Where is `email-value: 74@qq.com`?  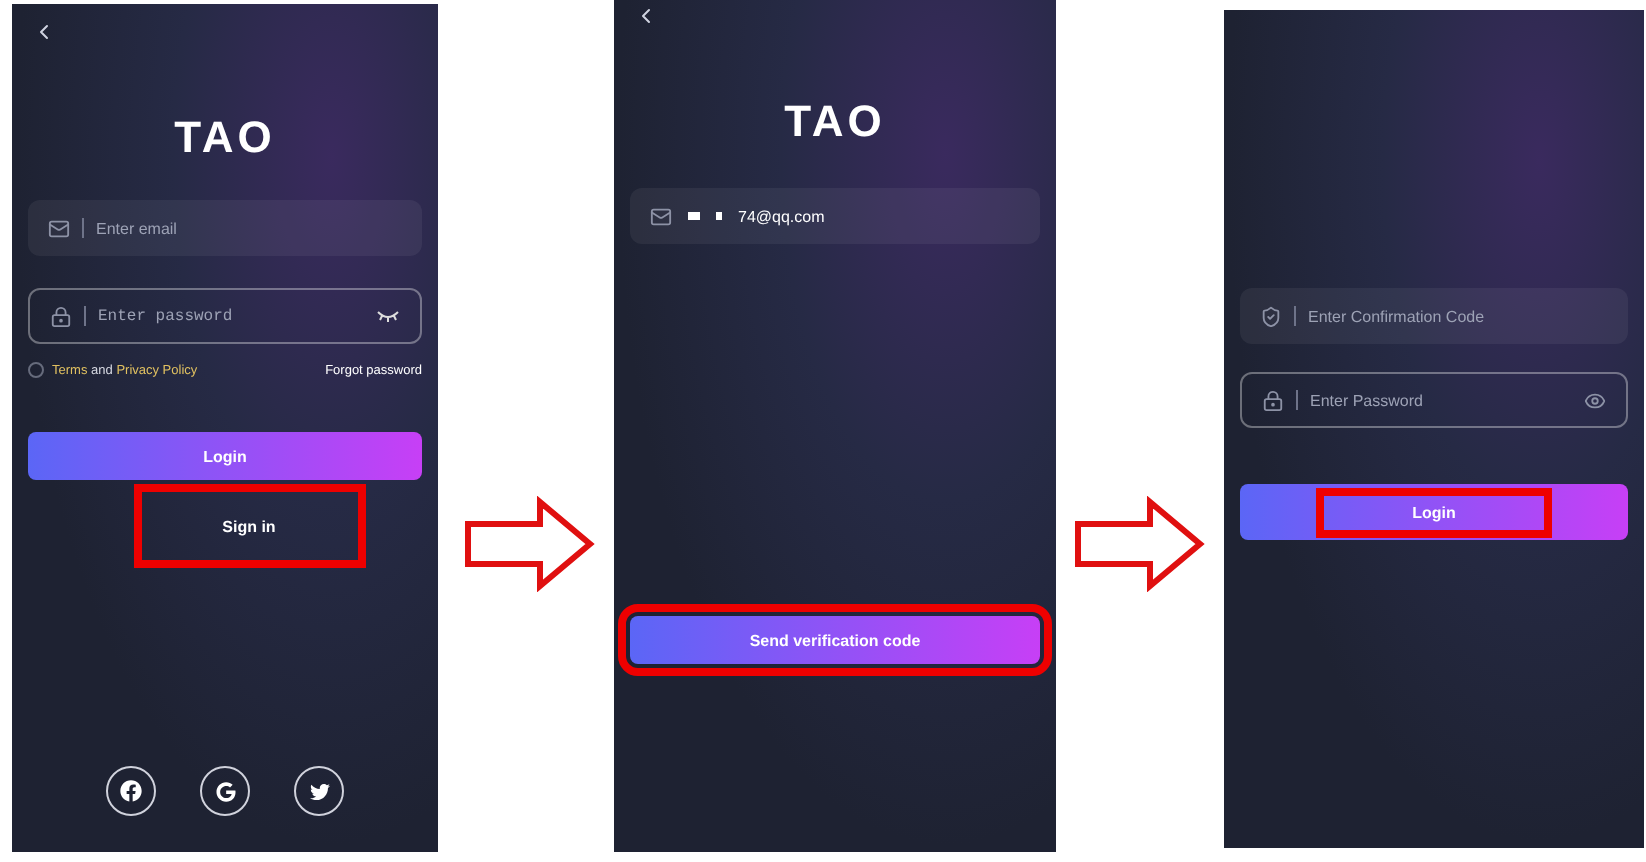
email-value: 74@qq.com is located at coordinates (781, 216).